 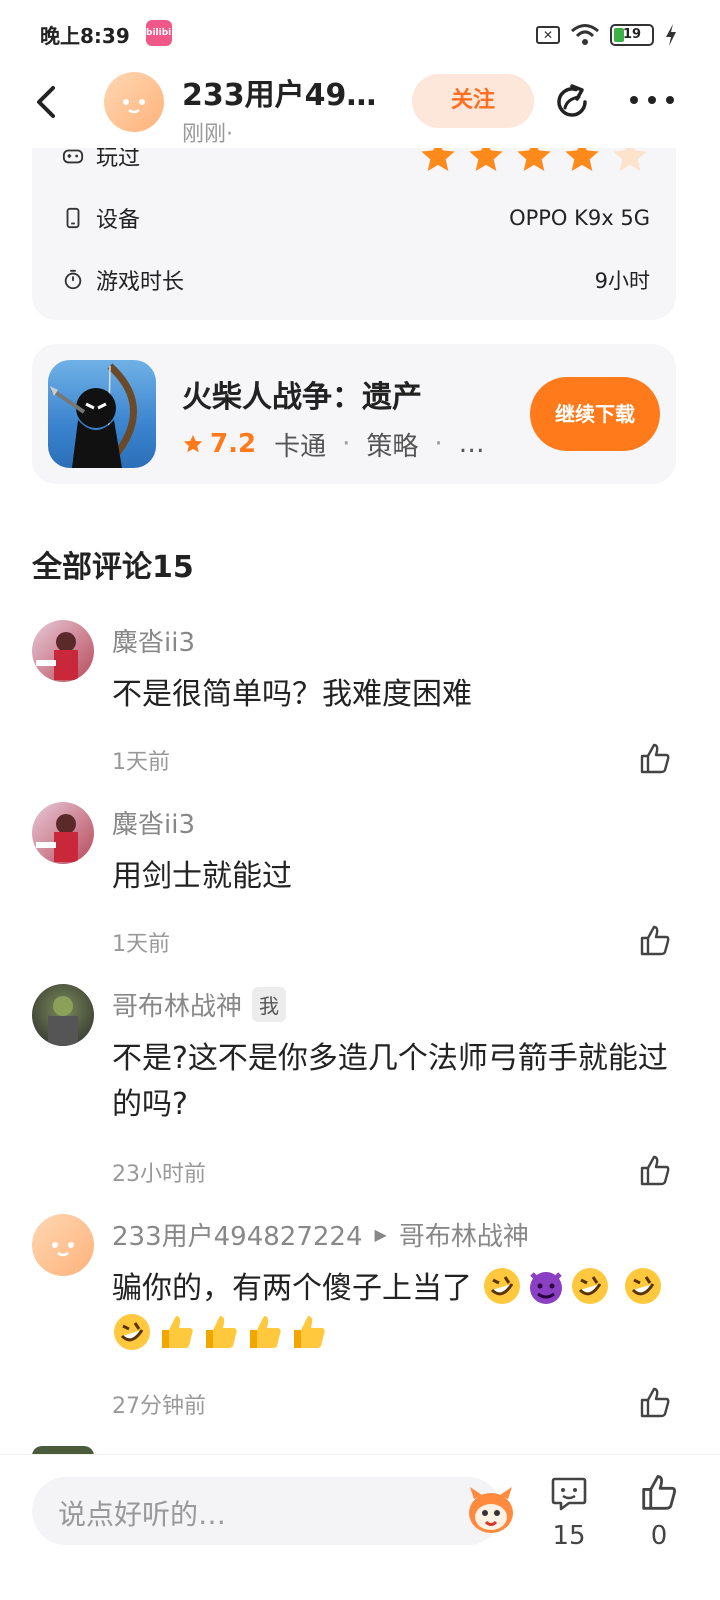 What do you see at coordinates (302, 394) in the screenshot?
I see `game-title: 火柴人战争：遗产` at bounding box center [302, 394].